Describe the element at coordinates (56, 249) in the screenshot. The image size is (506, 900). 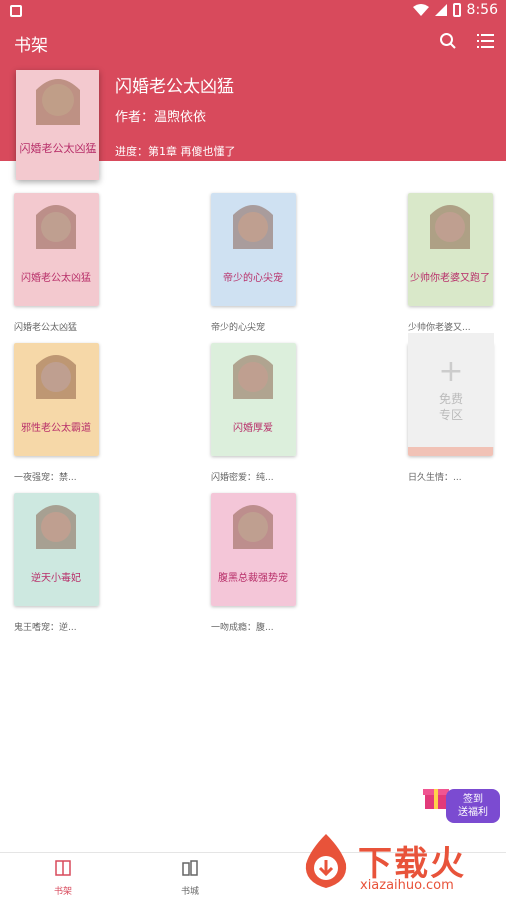
I see `book-cover: 闪婚老公太凶猛` at that location.